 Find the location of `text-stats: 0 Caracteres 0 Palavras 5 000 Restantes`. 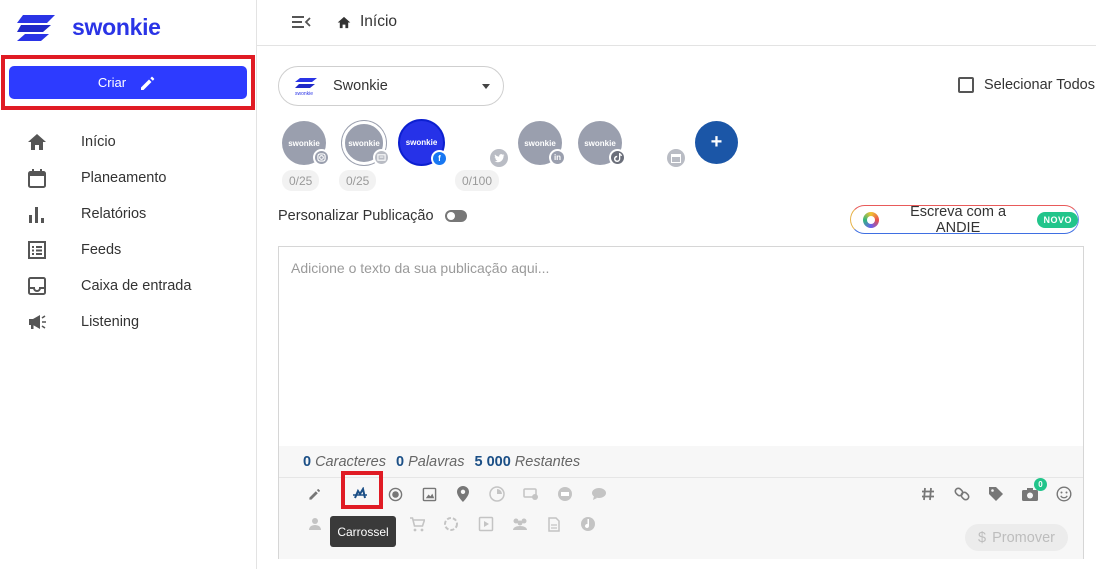

text-stats: 0 Caracteres 0 Palavras 5 000 Restantes is located at coordinates (681, 461).